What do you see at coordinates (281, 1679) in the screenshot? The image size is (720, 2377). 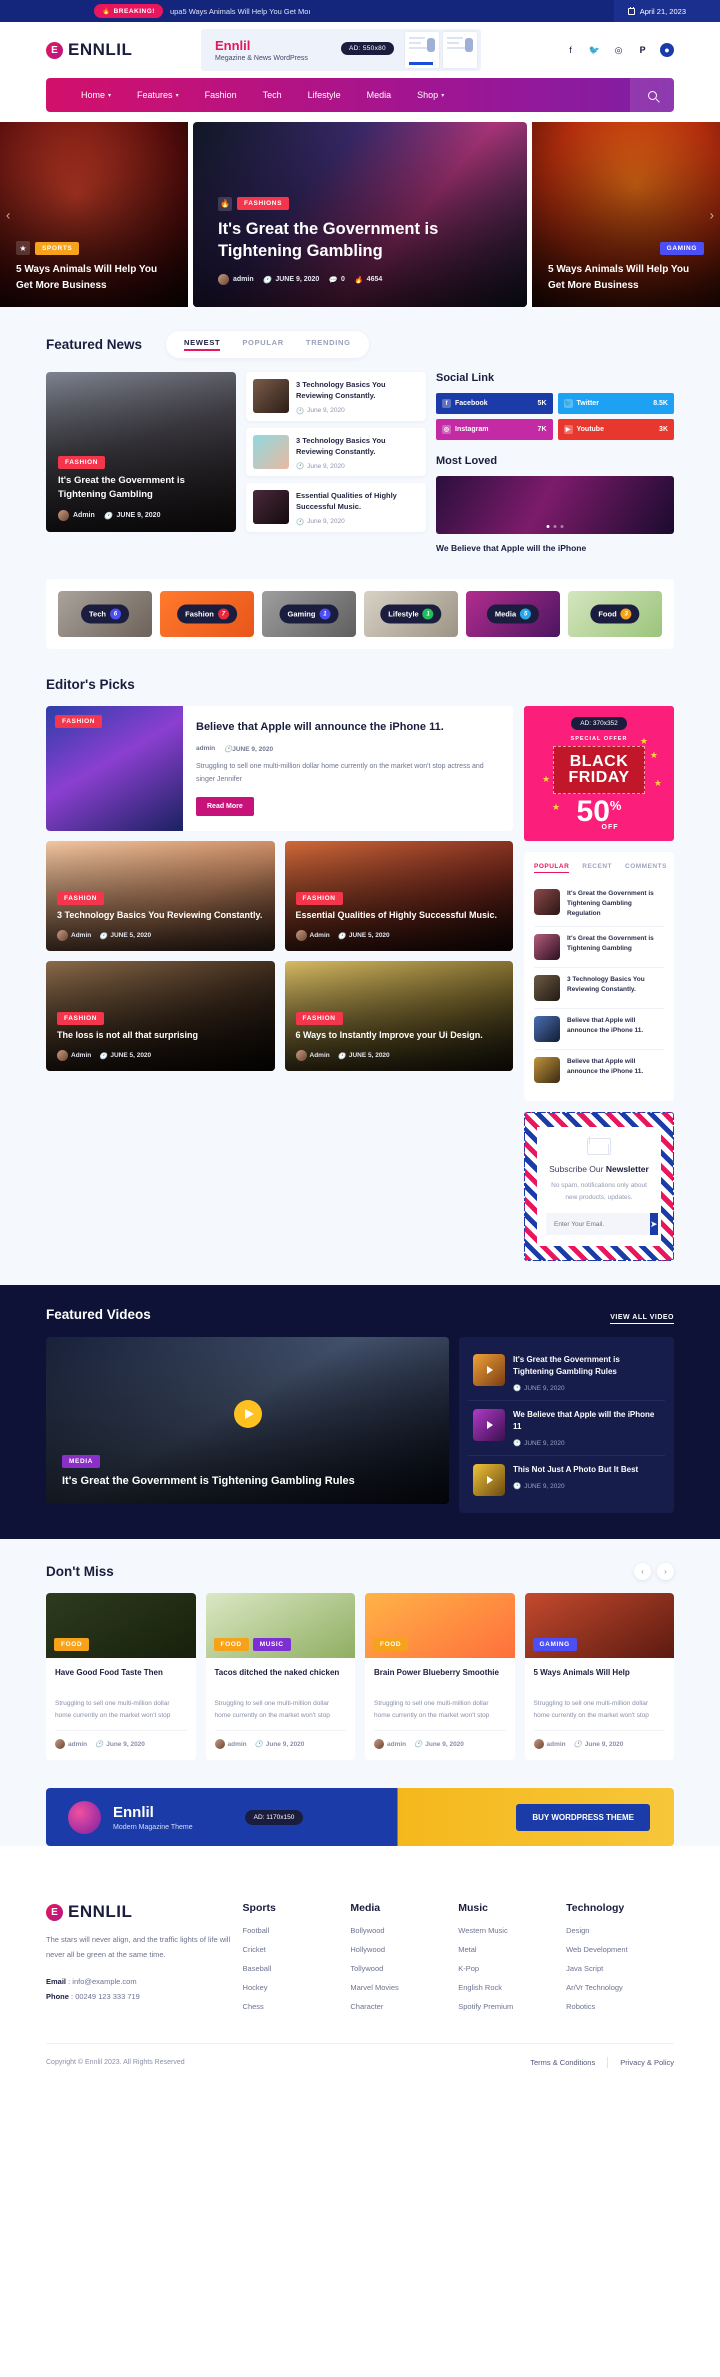 I see `card-title: Tacos ditched the naked chicken` at bounding box center [281, 1679].